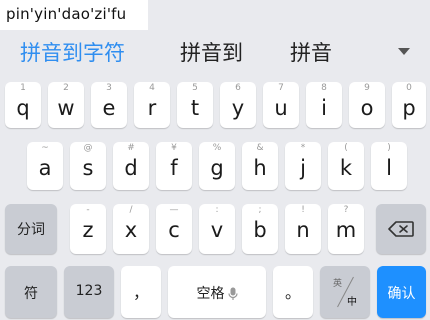  I want to click on segment-key-label: 分词, so click(31, 230).